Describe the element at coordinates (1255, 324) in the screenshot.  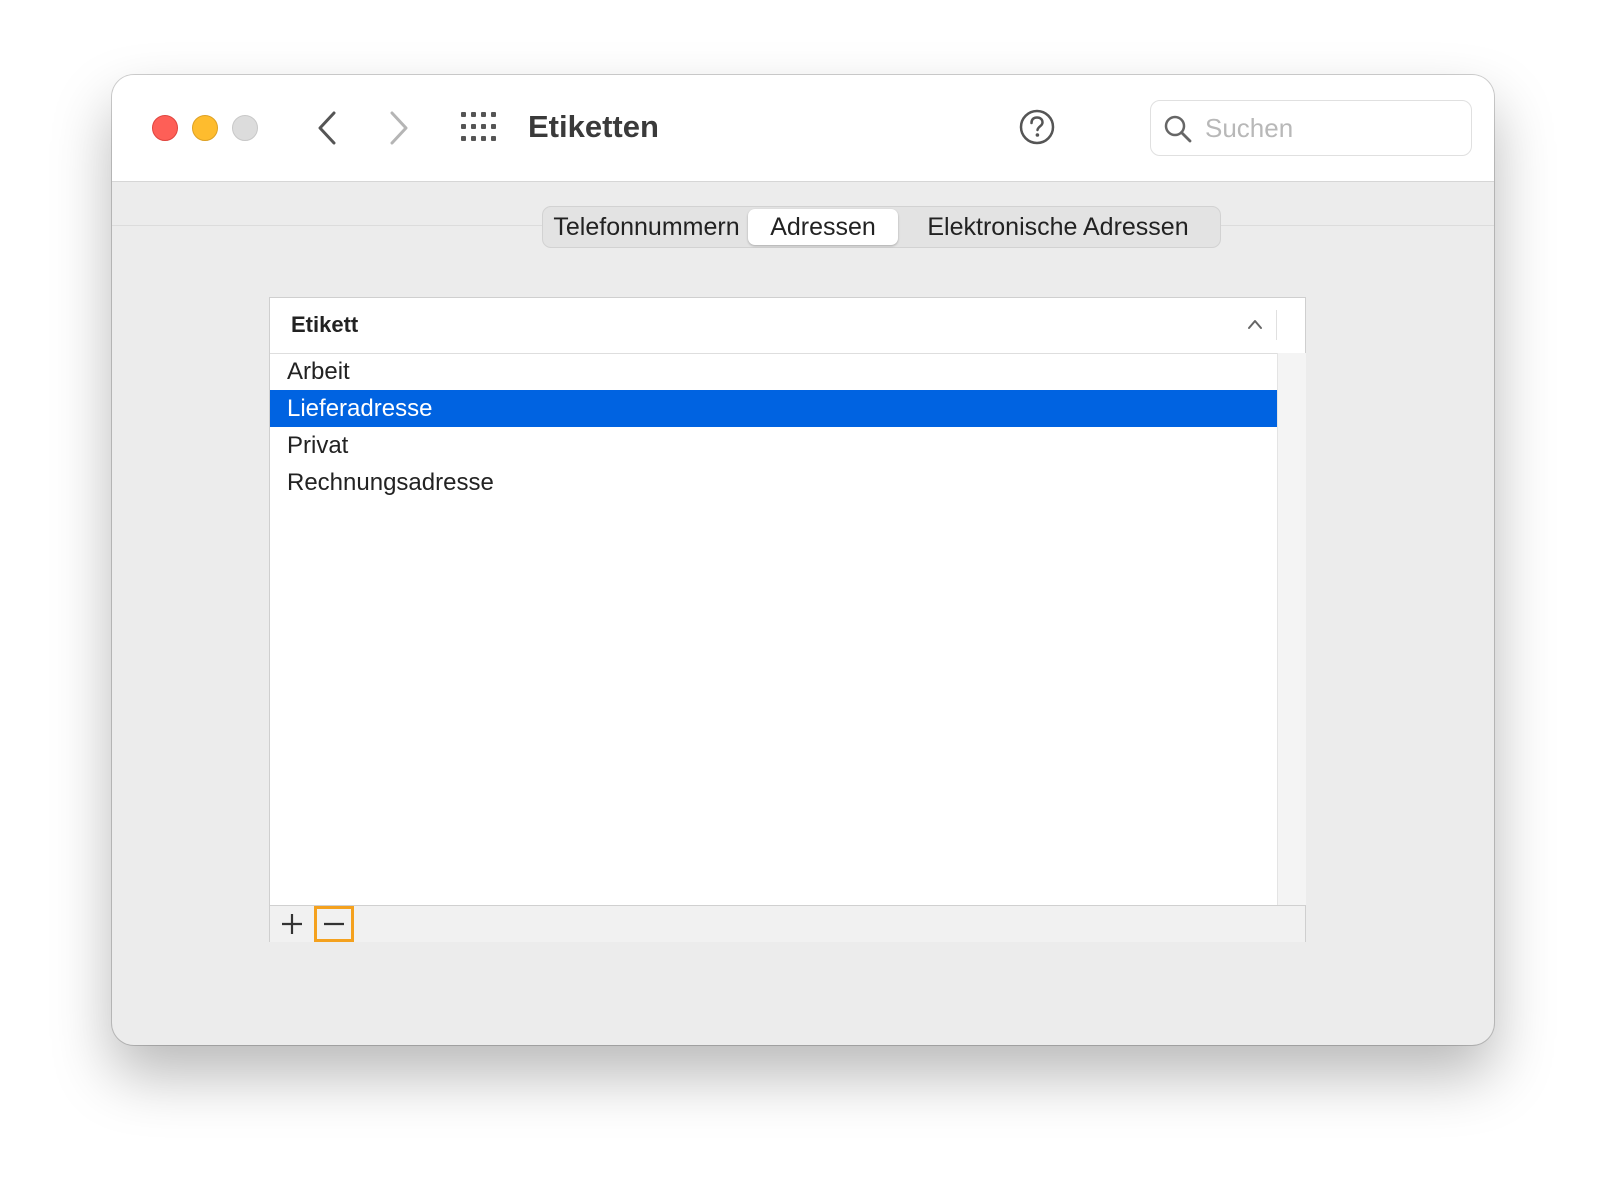
I see `chevron-up-icon` at that location.